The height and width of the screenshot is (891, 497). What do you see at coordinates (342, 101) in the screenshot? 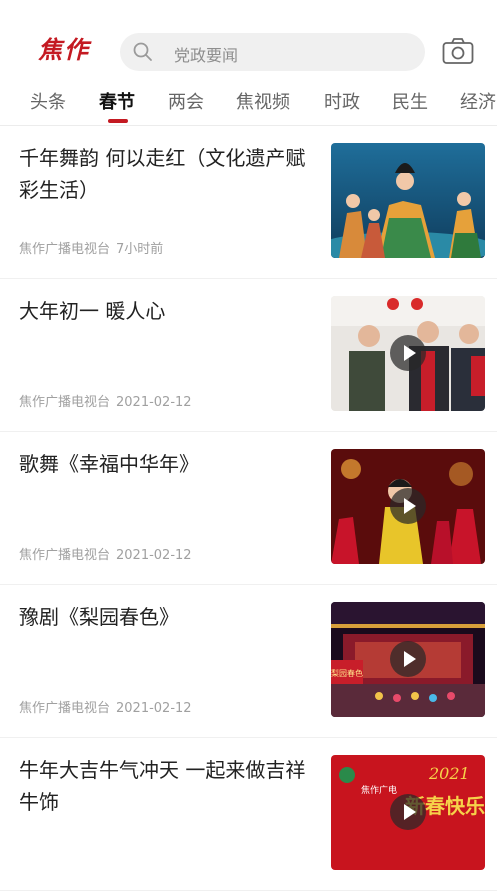
I see `tab-politics: 时政` at bounding box center [342, 101].